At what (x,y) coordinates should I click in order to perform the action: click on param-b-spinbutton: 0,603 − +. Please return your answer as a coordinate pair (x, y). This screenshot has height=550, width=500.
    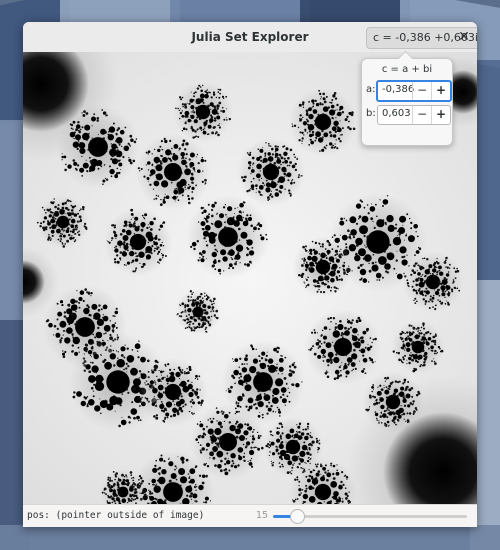
    Looking at the image, I should click on (414, 115).